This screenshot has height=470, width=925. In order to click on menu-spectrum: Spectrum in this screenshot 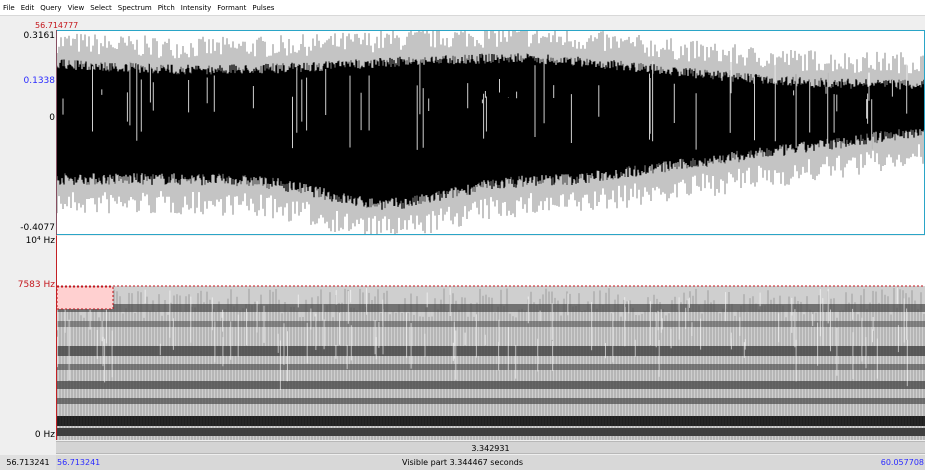, I will do `click(135, 8)`.